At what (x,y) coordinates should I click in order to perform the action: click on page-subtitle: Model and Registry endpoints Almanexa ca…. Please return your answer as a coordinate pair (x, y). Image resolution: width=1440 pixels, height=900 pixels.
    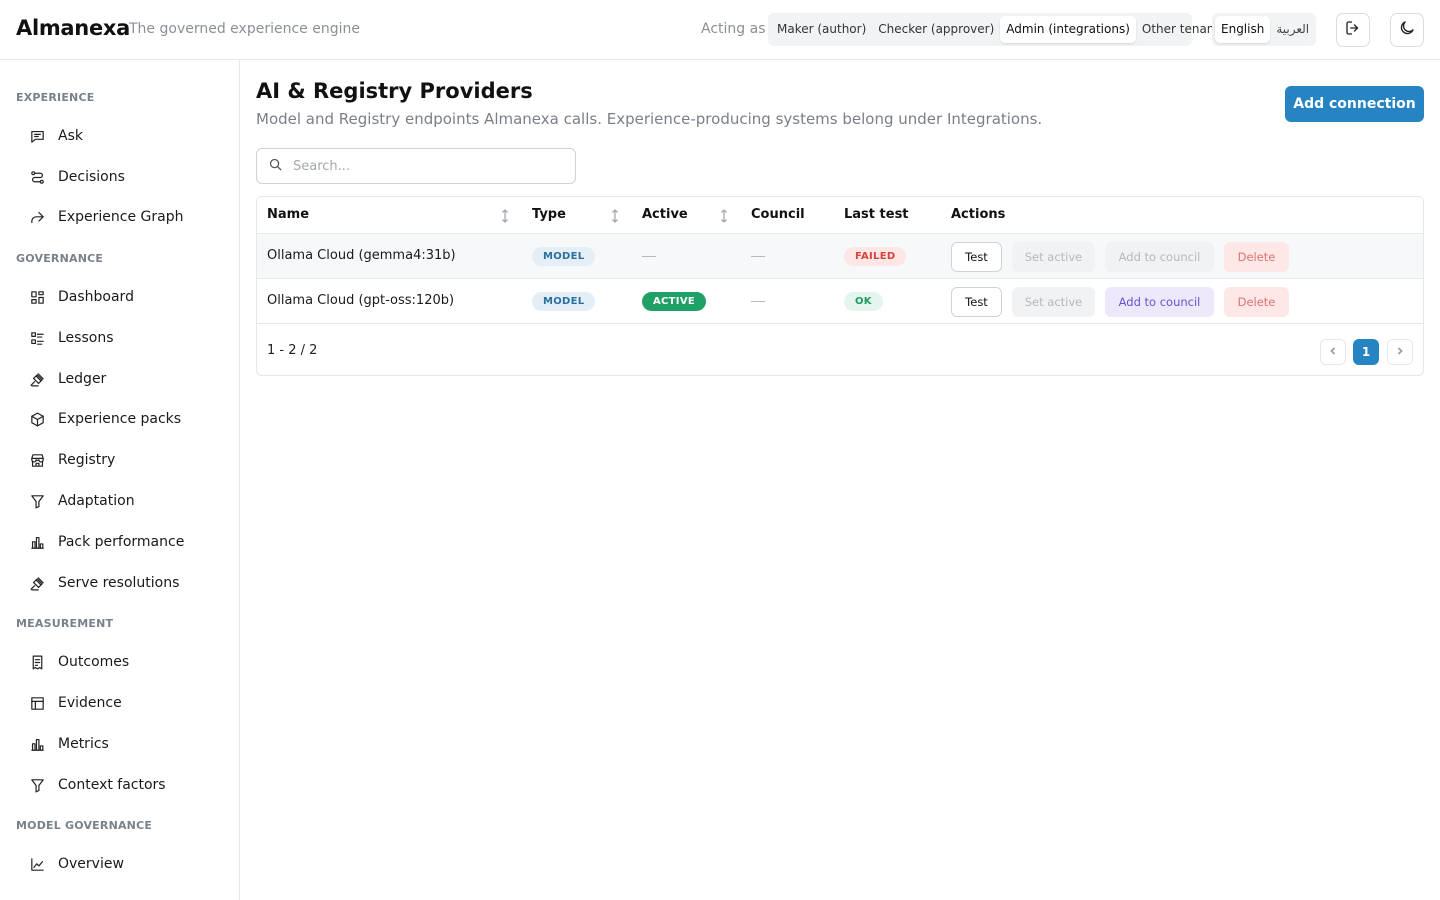
    Looking at the image, I should click on (649, 119).